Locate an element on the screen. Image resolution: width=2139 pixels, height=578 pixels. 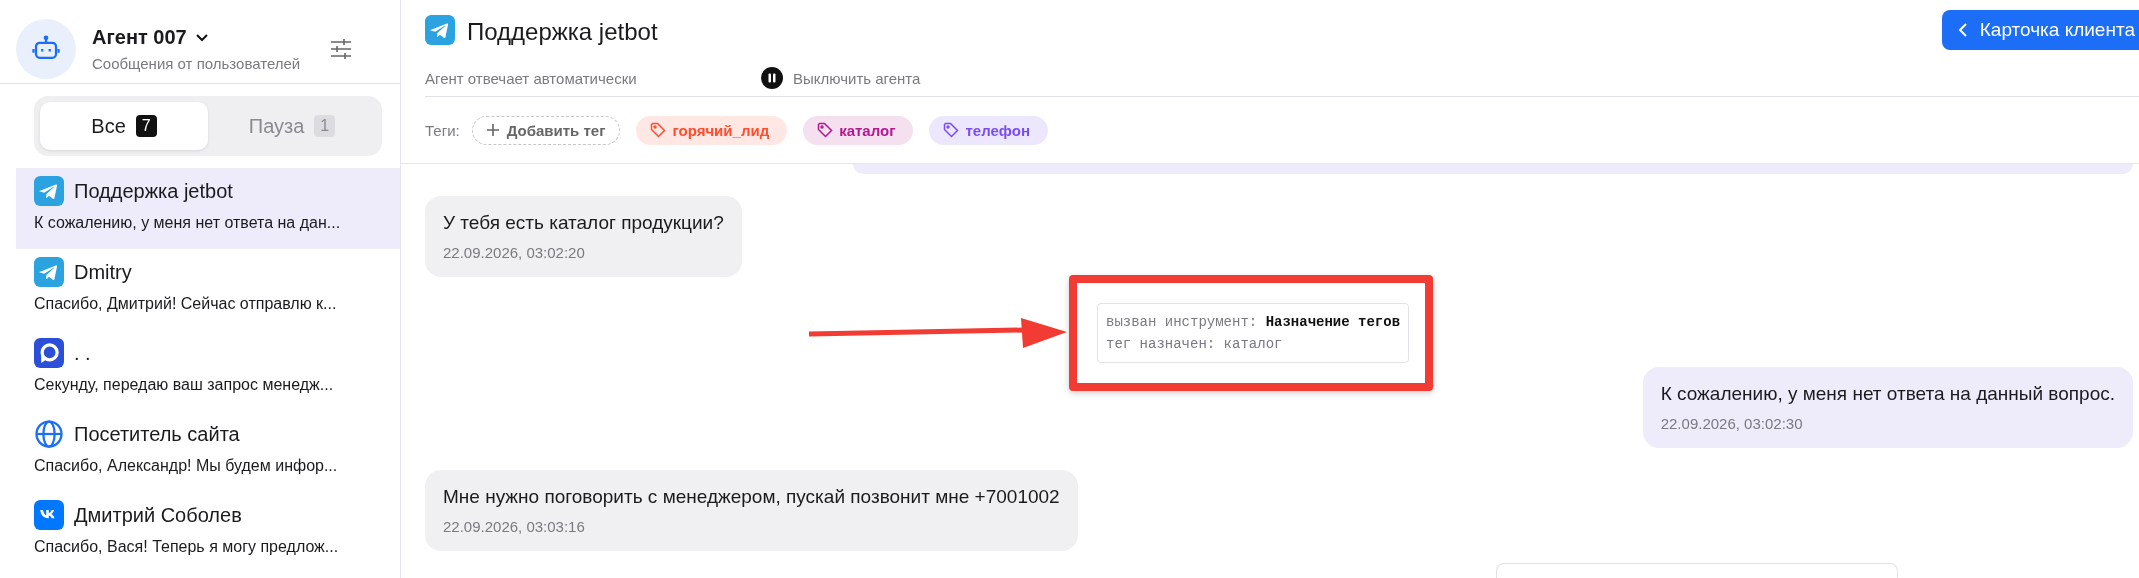
message-text: Мне нужно поговорить с менеджером, пускай позвонит мне +7001002 is located at coordinates (751, 497).